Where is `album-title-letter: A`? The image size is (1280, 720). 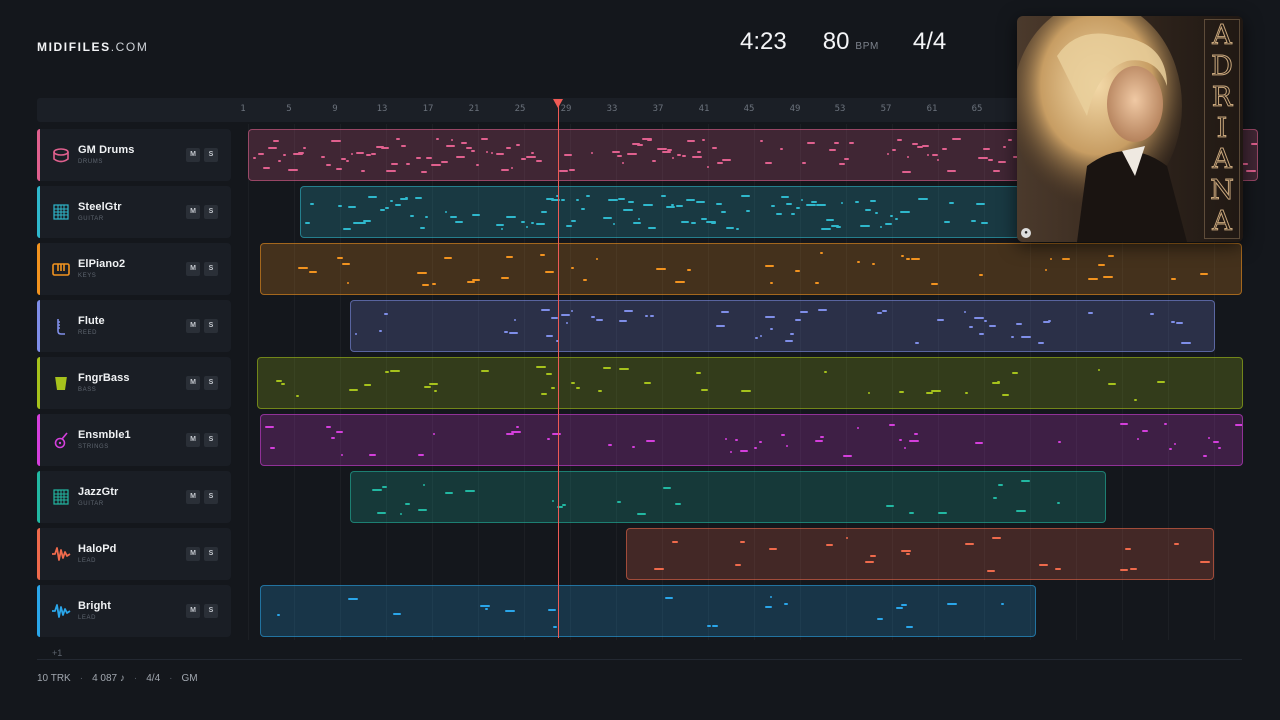 album-title-letter: A is located at coordinates (1222, 222).